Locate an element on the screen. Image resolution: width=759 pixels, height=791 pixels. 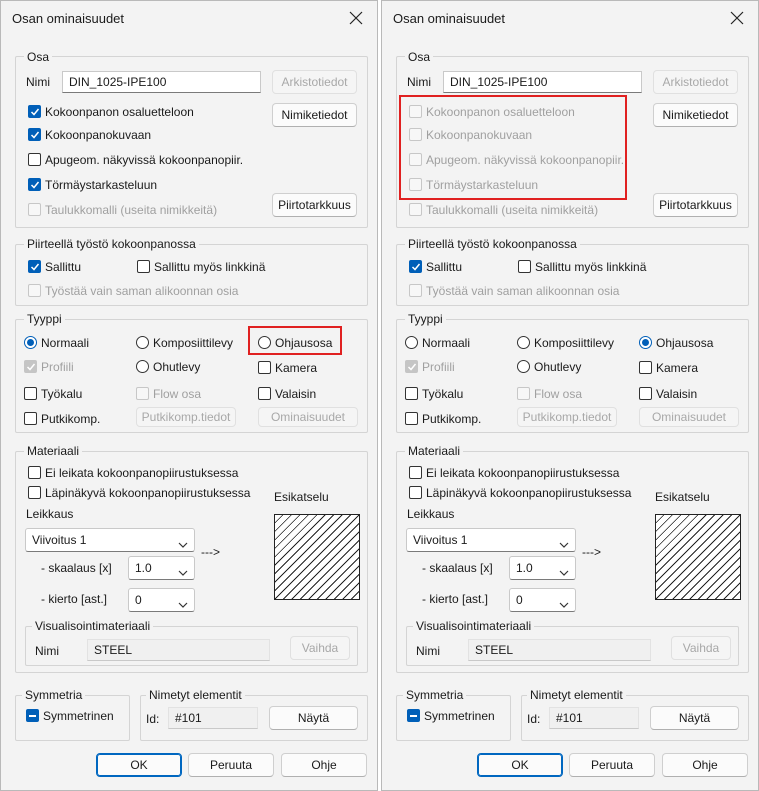
tormays-checkbox is located at coordinates (34, 184).